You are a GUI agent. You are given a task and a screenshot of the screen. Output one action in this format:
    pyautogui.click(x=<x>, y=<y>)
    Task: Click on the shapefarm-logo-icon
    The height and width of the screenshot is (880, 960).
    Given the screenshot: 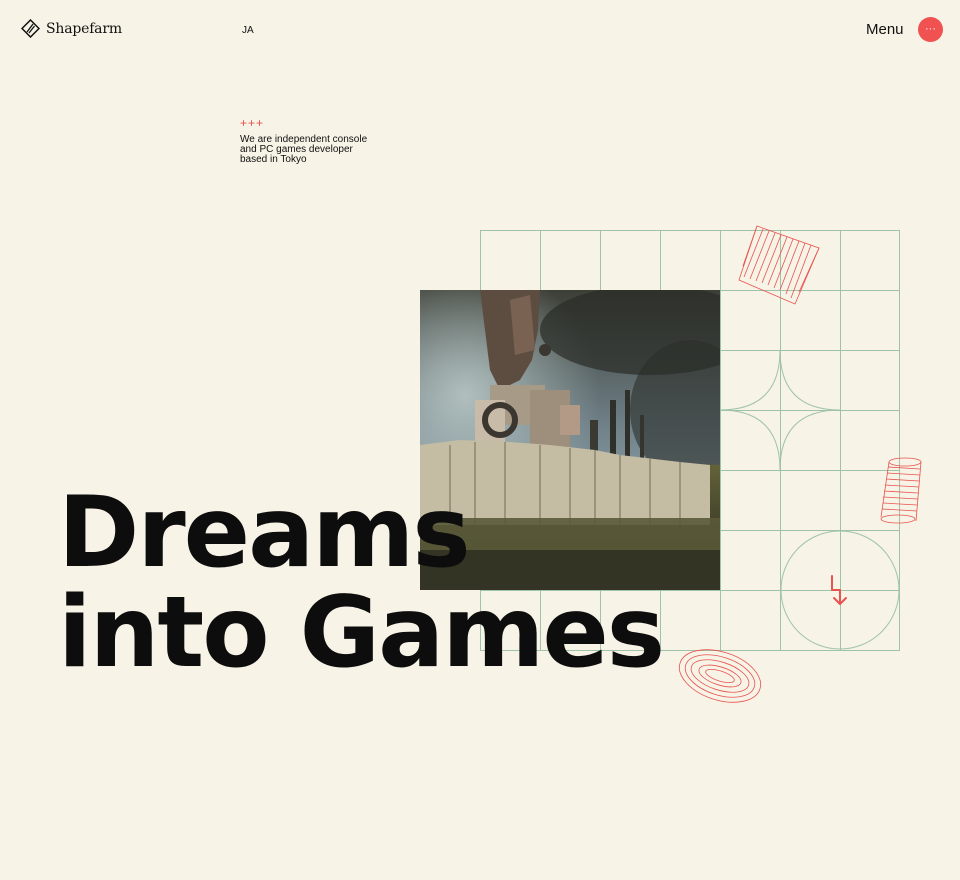 What is the action you would take?
    pyautogui.click(x=30, y=28)
    